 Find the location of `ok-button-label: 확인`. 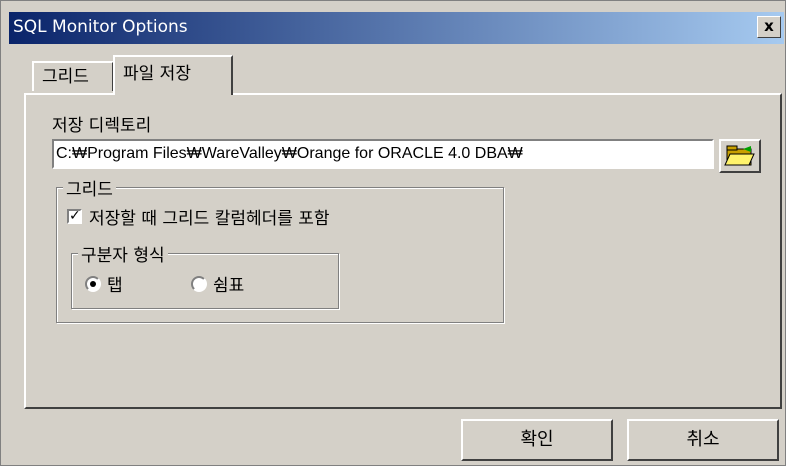

ok-button-label: 확인 is located at coordinates (537, 439).